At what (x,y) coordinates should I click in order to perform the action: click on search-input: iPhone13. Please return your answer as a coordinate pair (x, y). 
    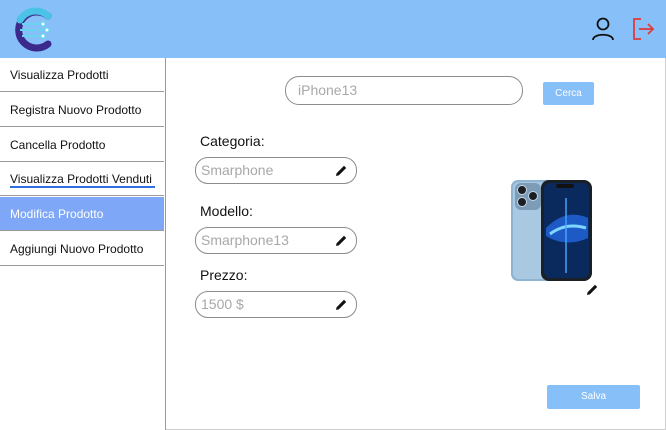
    Looking at the image, I should click on (404, 90).